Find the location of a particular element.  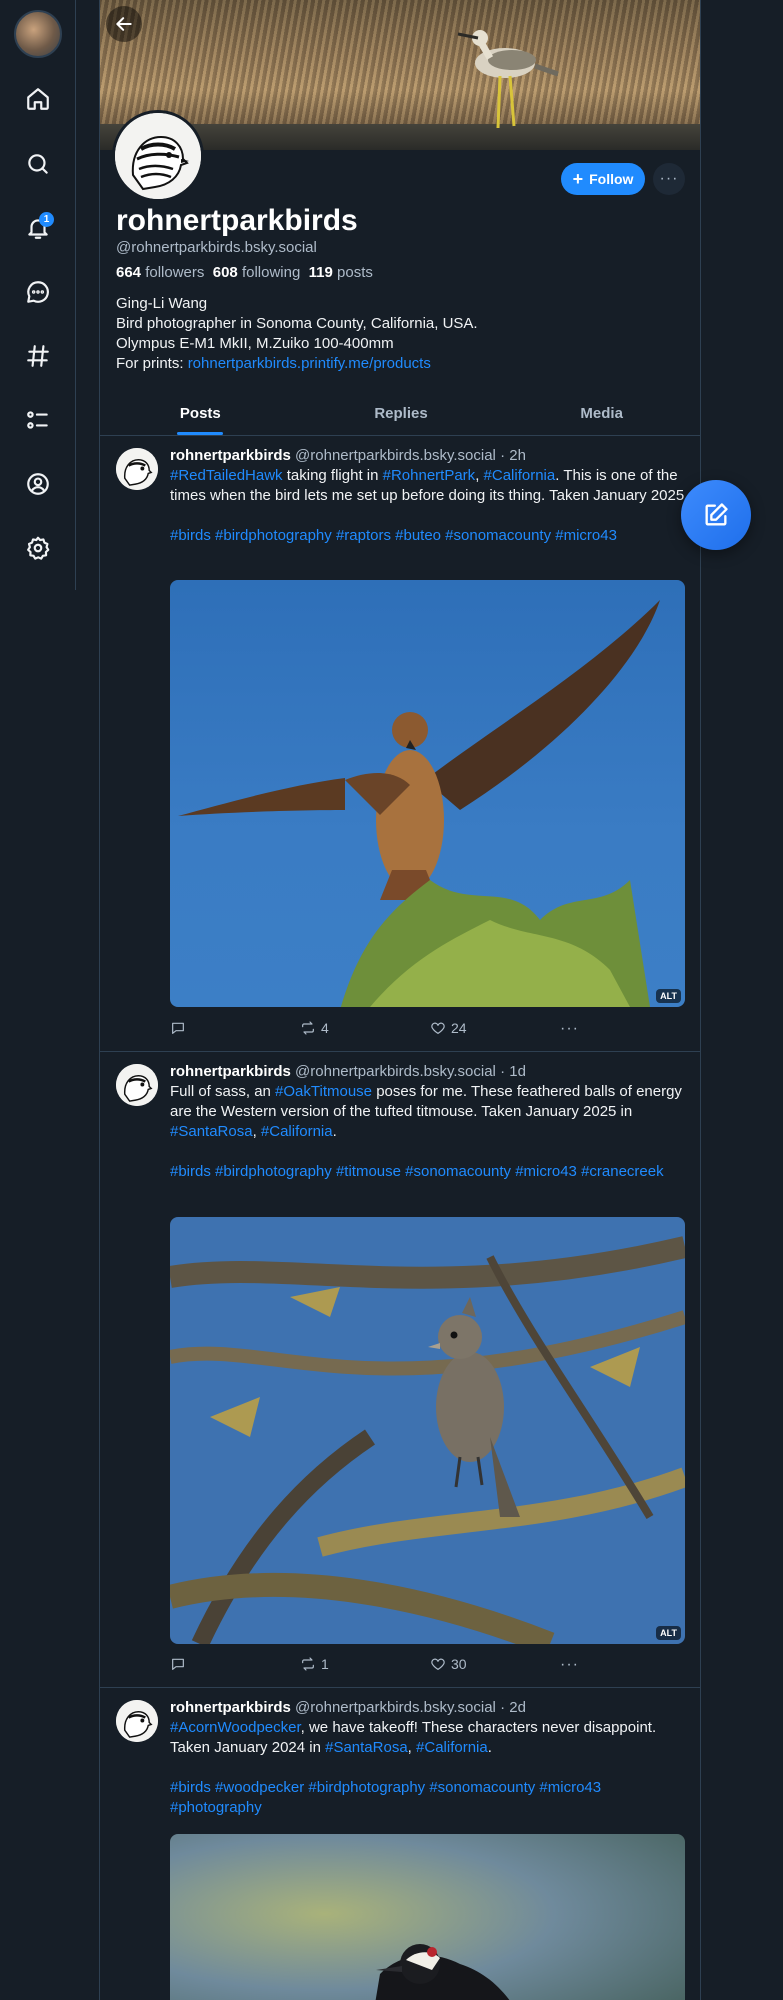

tab-media: Media is located at coordinates (600, 413).